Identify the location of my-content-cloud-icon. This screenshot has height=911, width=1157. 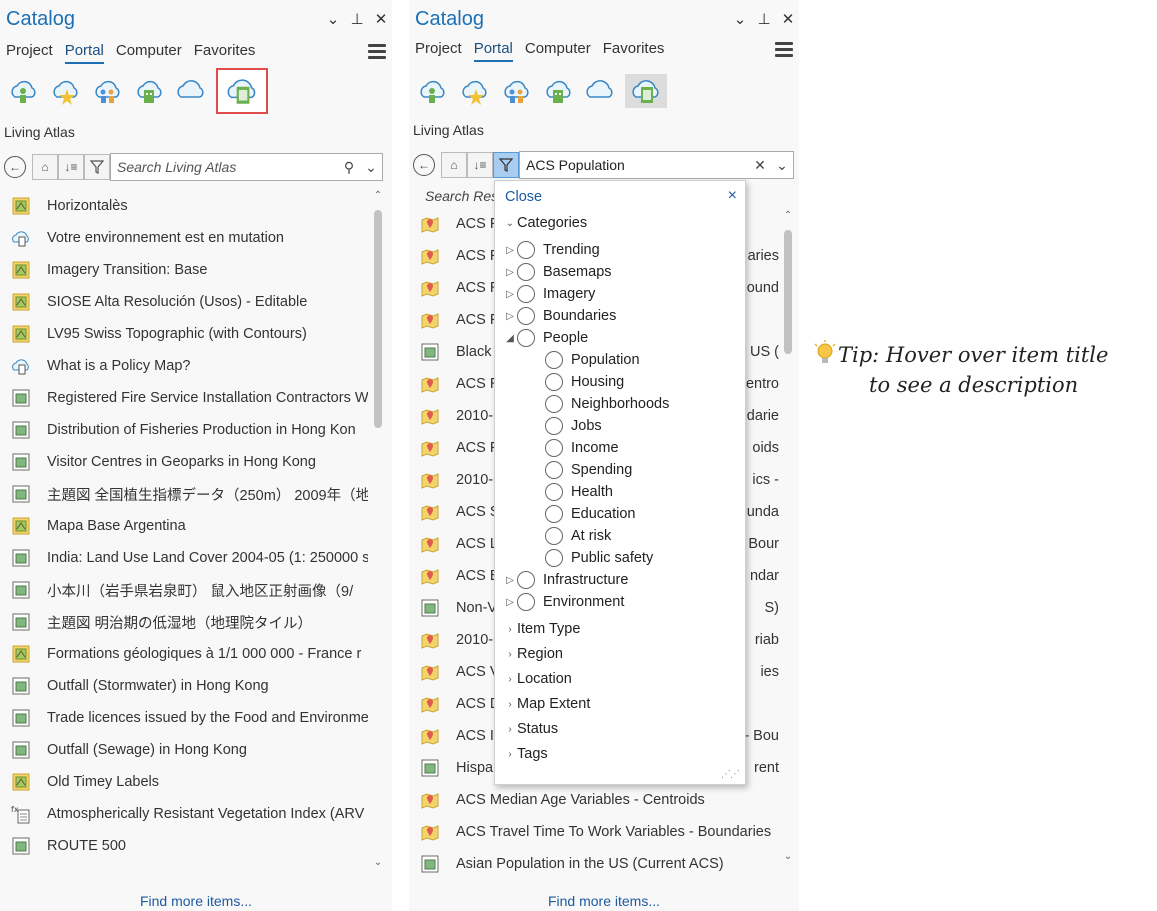
(432, 91).